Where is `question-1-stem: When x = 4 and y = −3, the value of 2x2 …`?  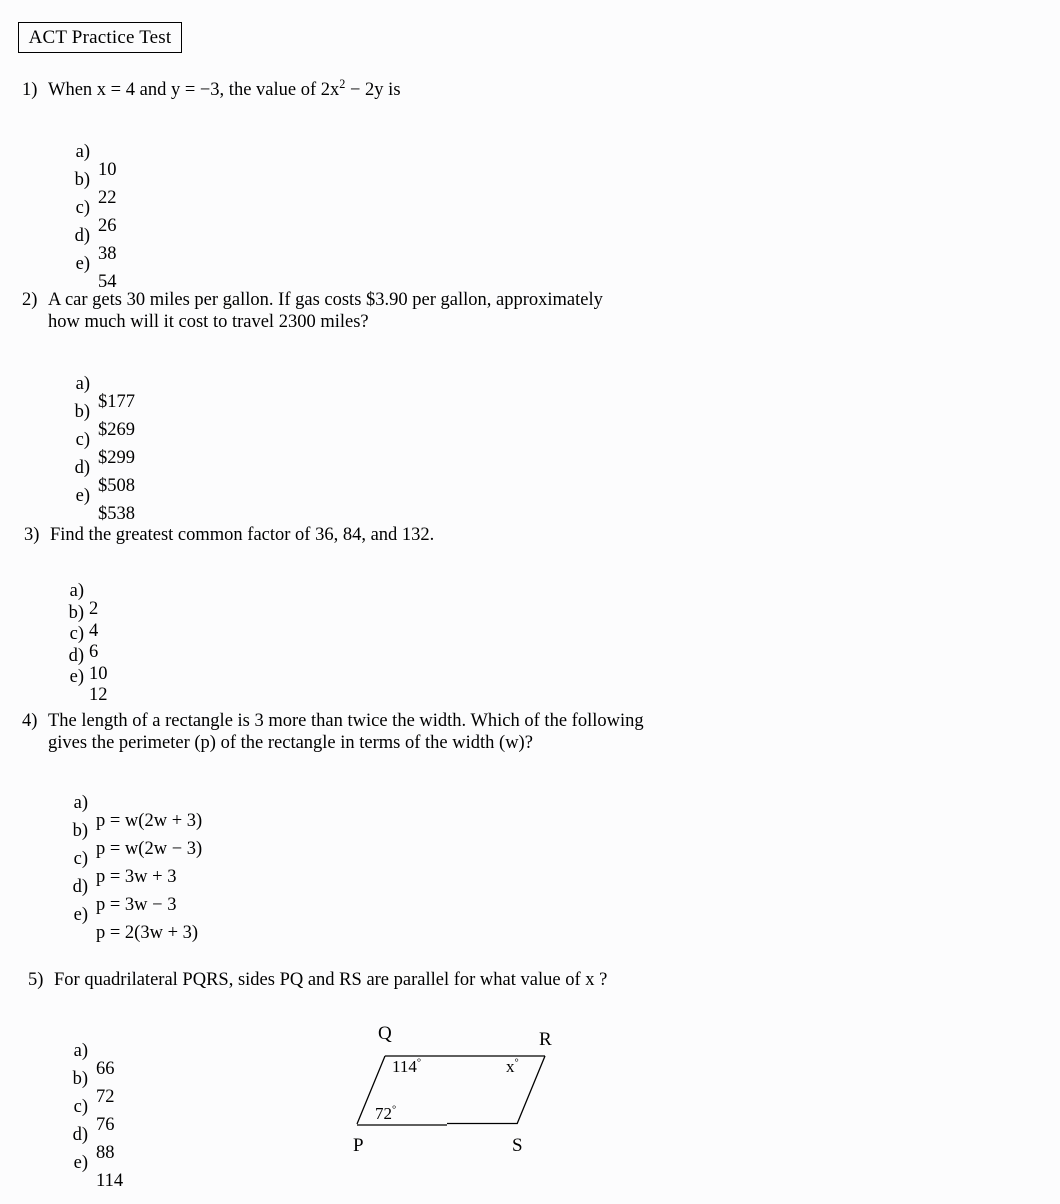
question-1-stem: When x = 4 and y = −3, the value of 2x2 … is located at coordinates (224, 90).